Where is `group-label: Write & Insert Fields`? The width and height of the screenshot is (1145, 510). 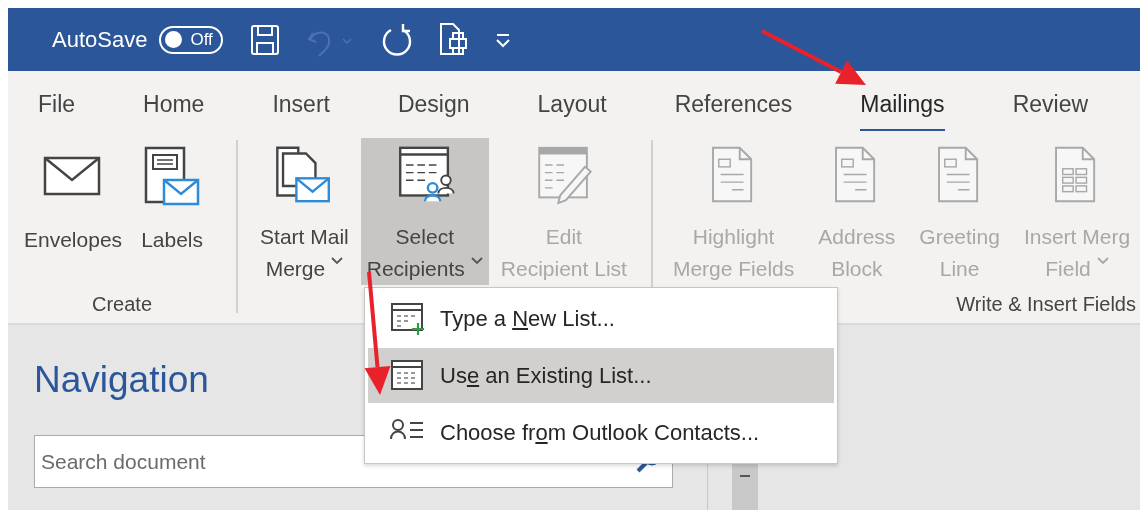
group-label: Write & Insert Fields is located at coordinates (1046, 304).